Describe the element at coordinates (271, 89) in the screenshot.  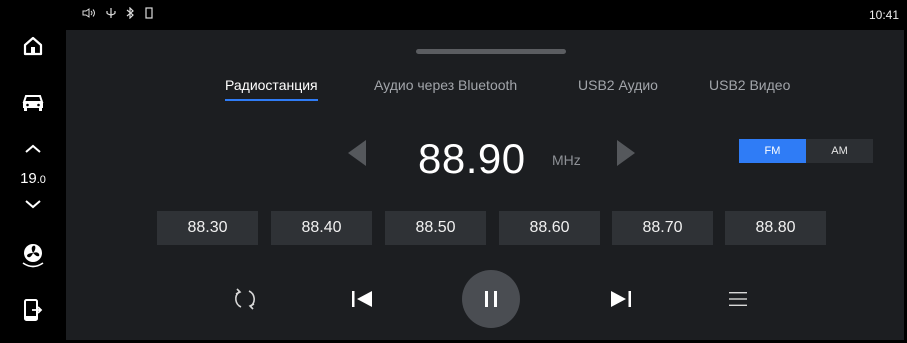
I see `tab-radio: Радиостанция` at that location.